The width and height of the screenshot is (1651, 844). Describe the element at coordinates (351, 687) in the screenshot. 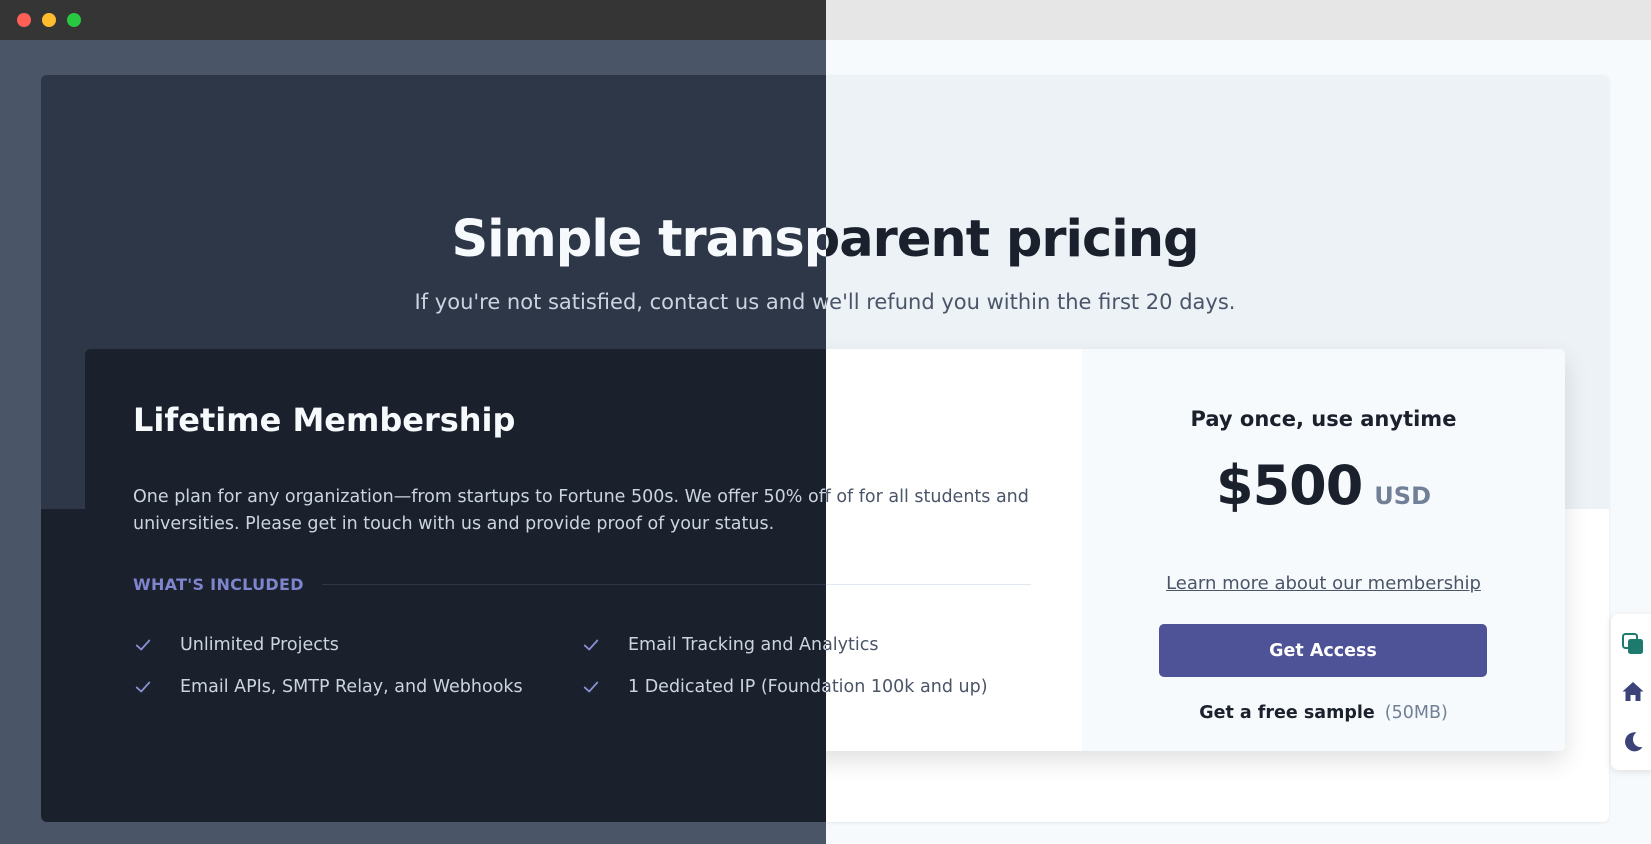

I see `feature-label: Email APIs, SMTP Relay, and Webhooks` at that location.